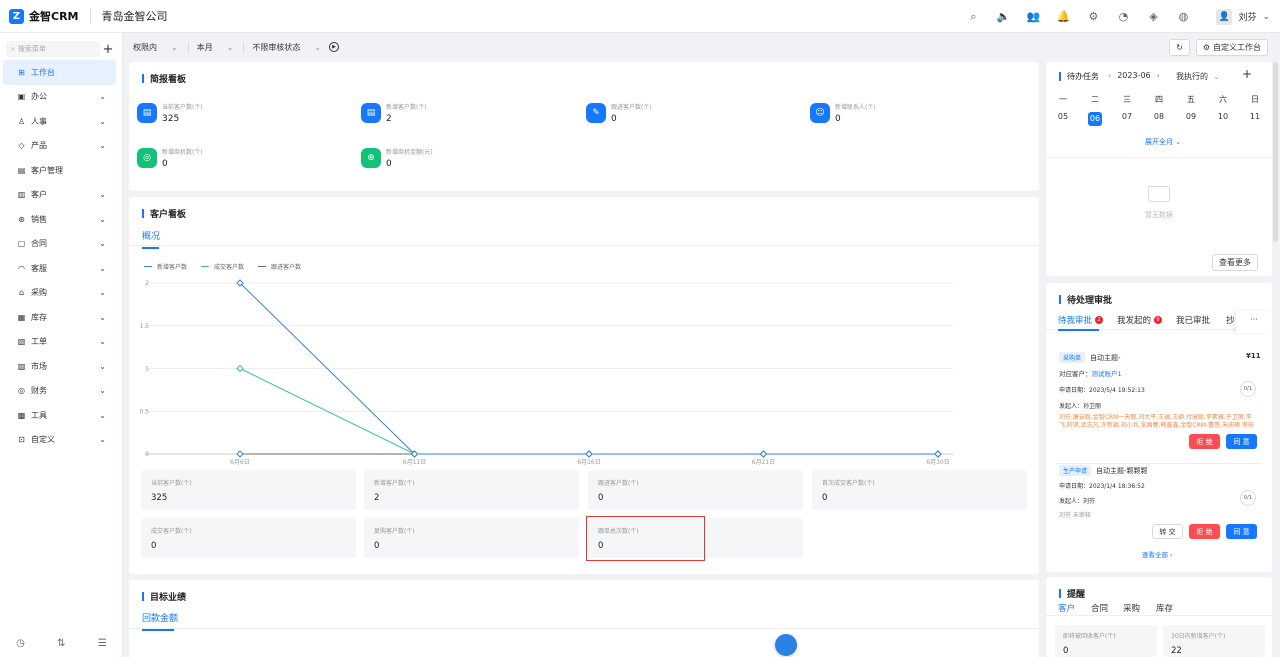  Describe the element at coordinates (619, 113) in the screenshot. I see `stat-item: ✎ 跟进客户数(个) 0` at that location.